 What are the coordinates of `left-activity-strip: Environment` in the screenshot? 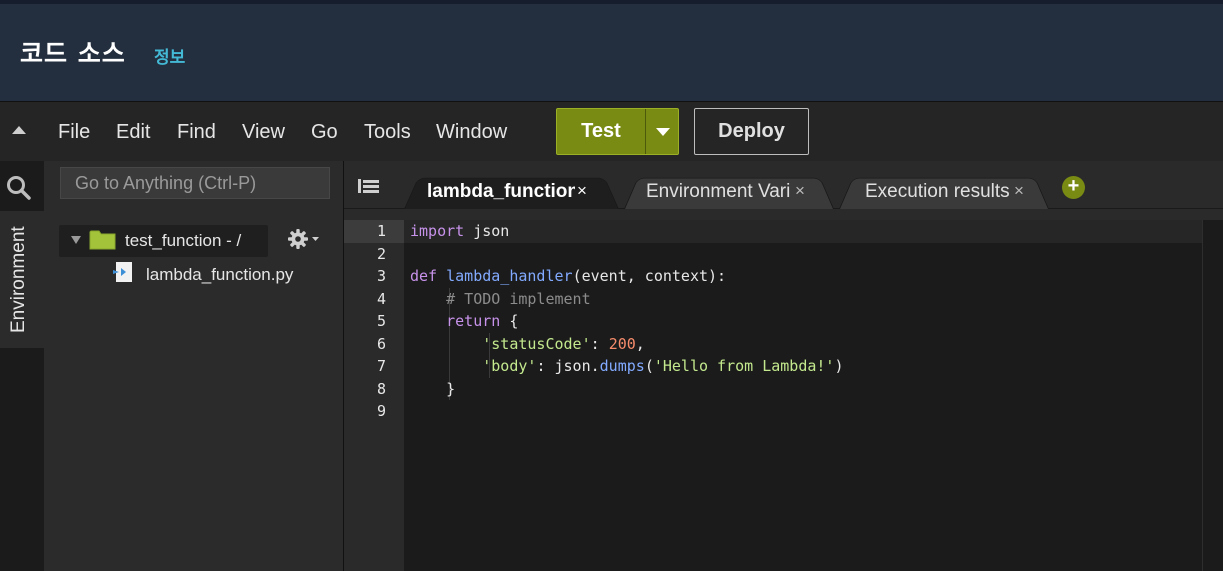 It's located at (22, 366).